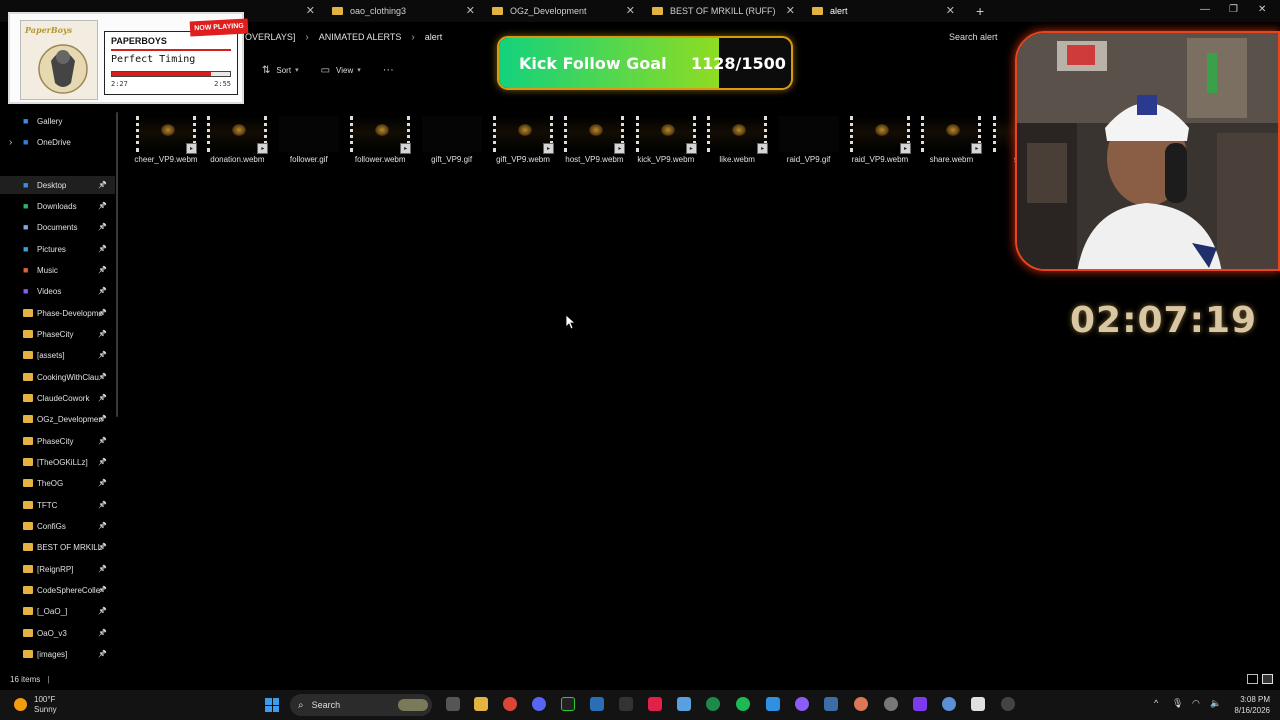 The height and width of the screenshot is (720, 1280). I want to click on sidebar-item: [images] 📌, so click(57, 654).